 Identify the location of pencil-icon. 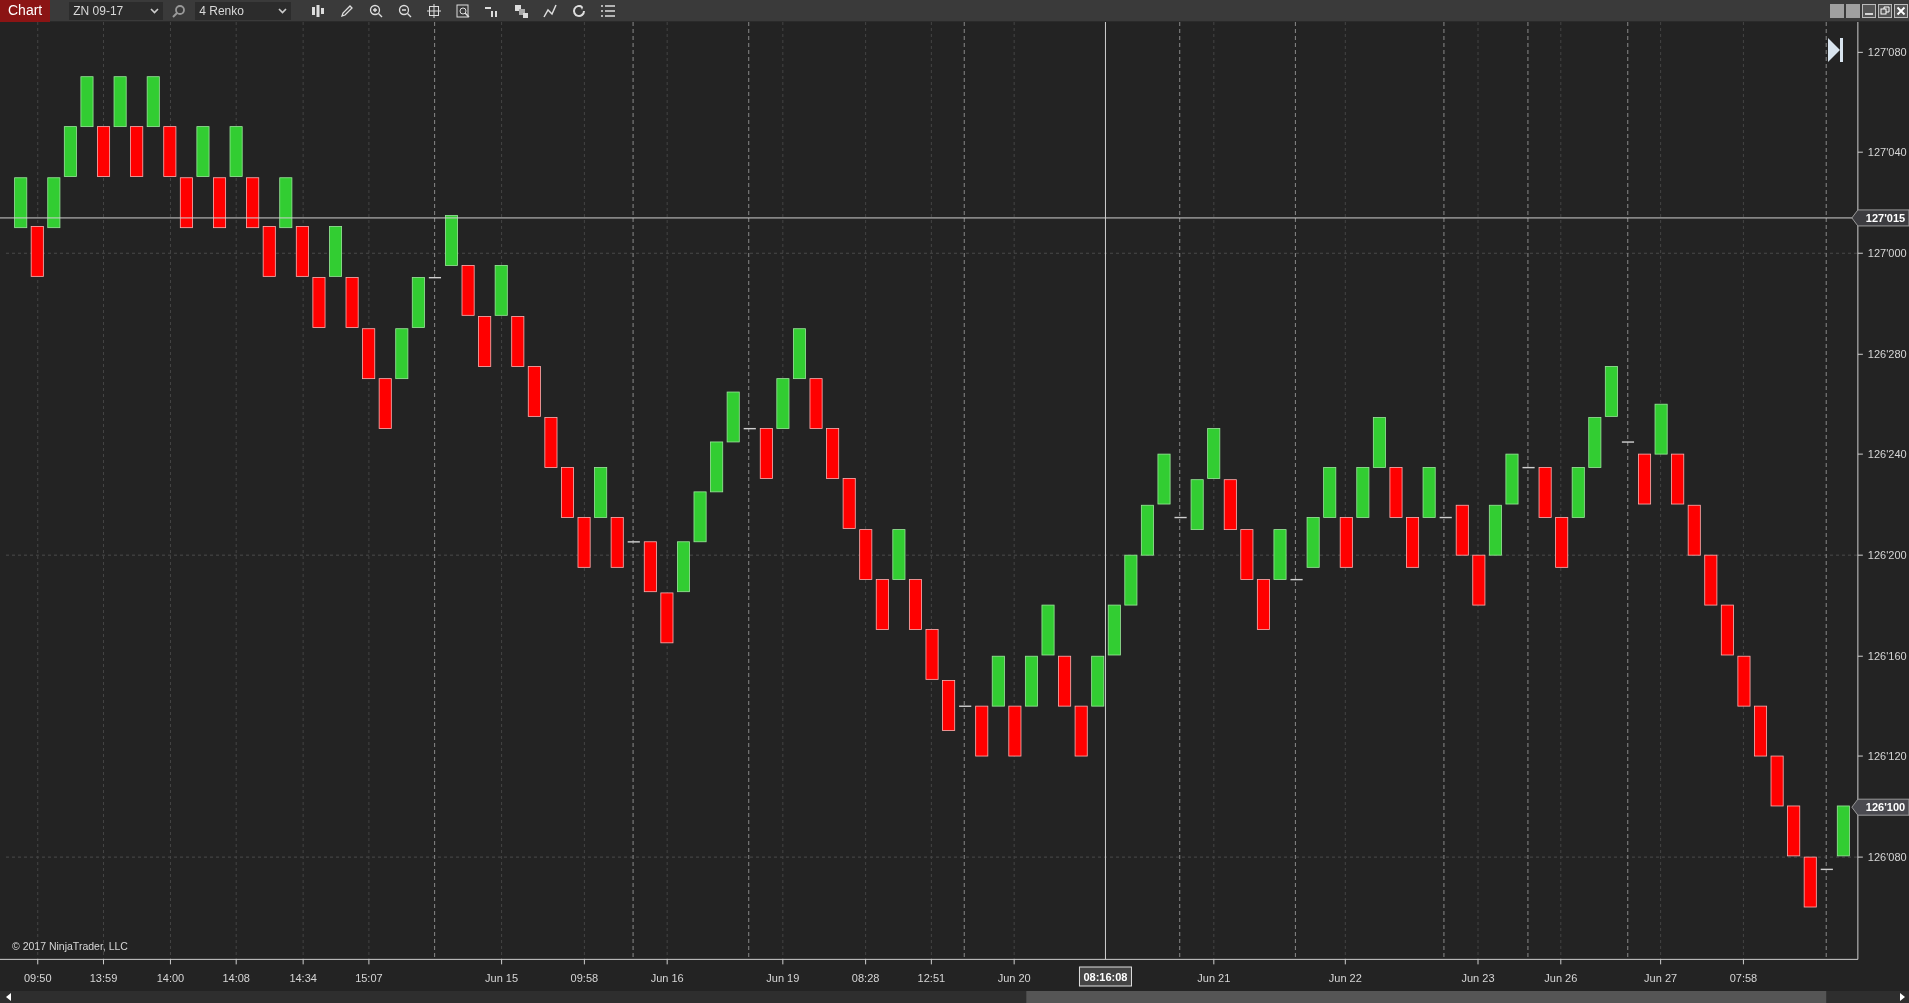
(347, 10).